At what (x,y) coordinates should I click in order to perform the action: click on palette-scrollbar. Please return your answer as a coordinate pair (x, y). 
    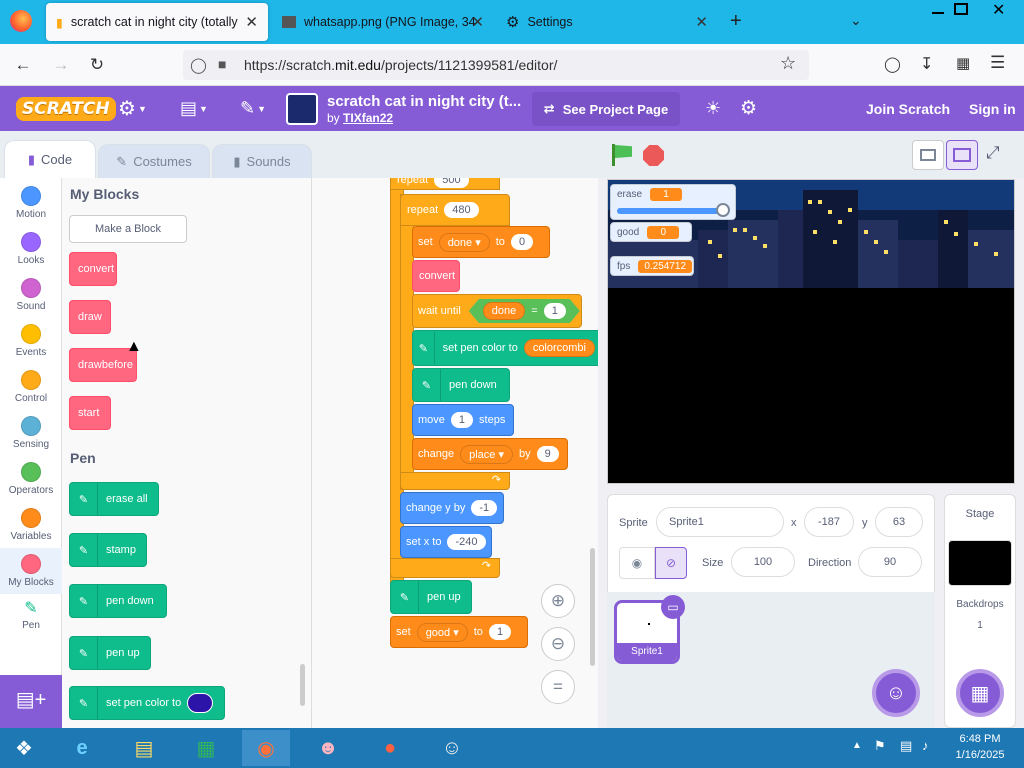
    Looking at the image, I should click on (302, 685).